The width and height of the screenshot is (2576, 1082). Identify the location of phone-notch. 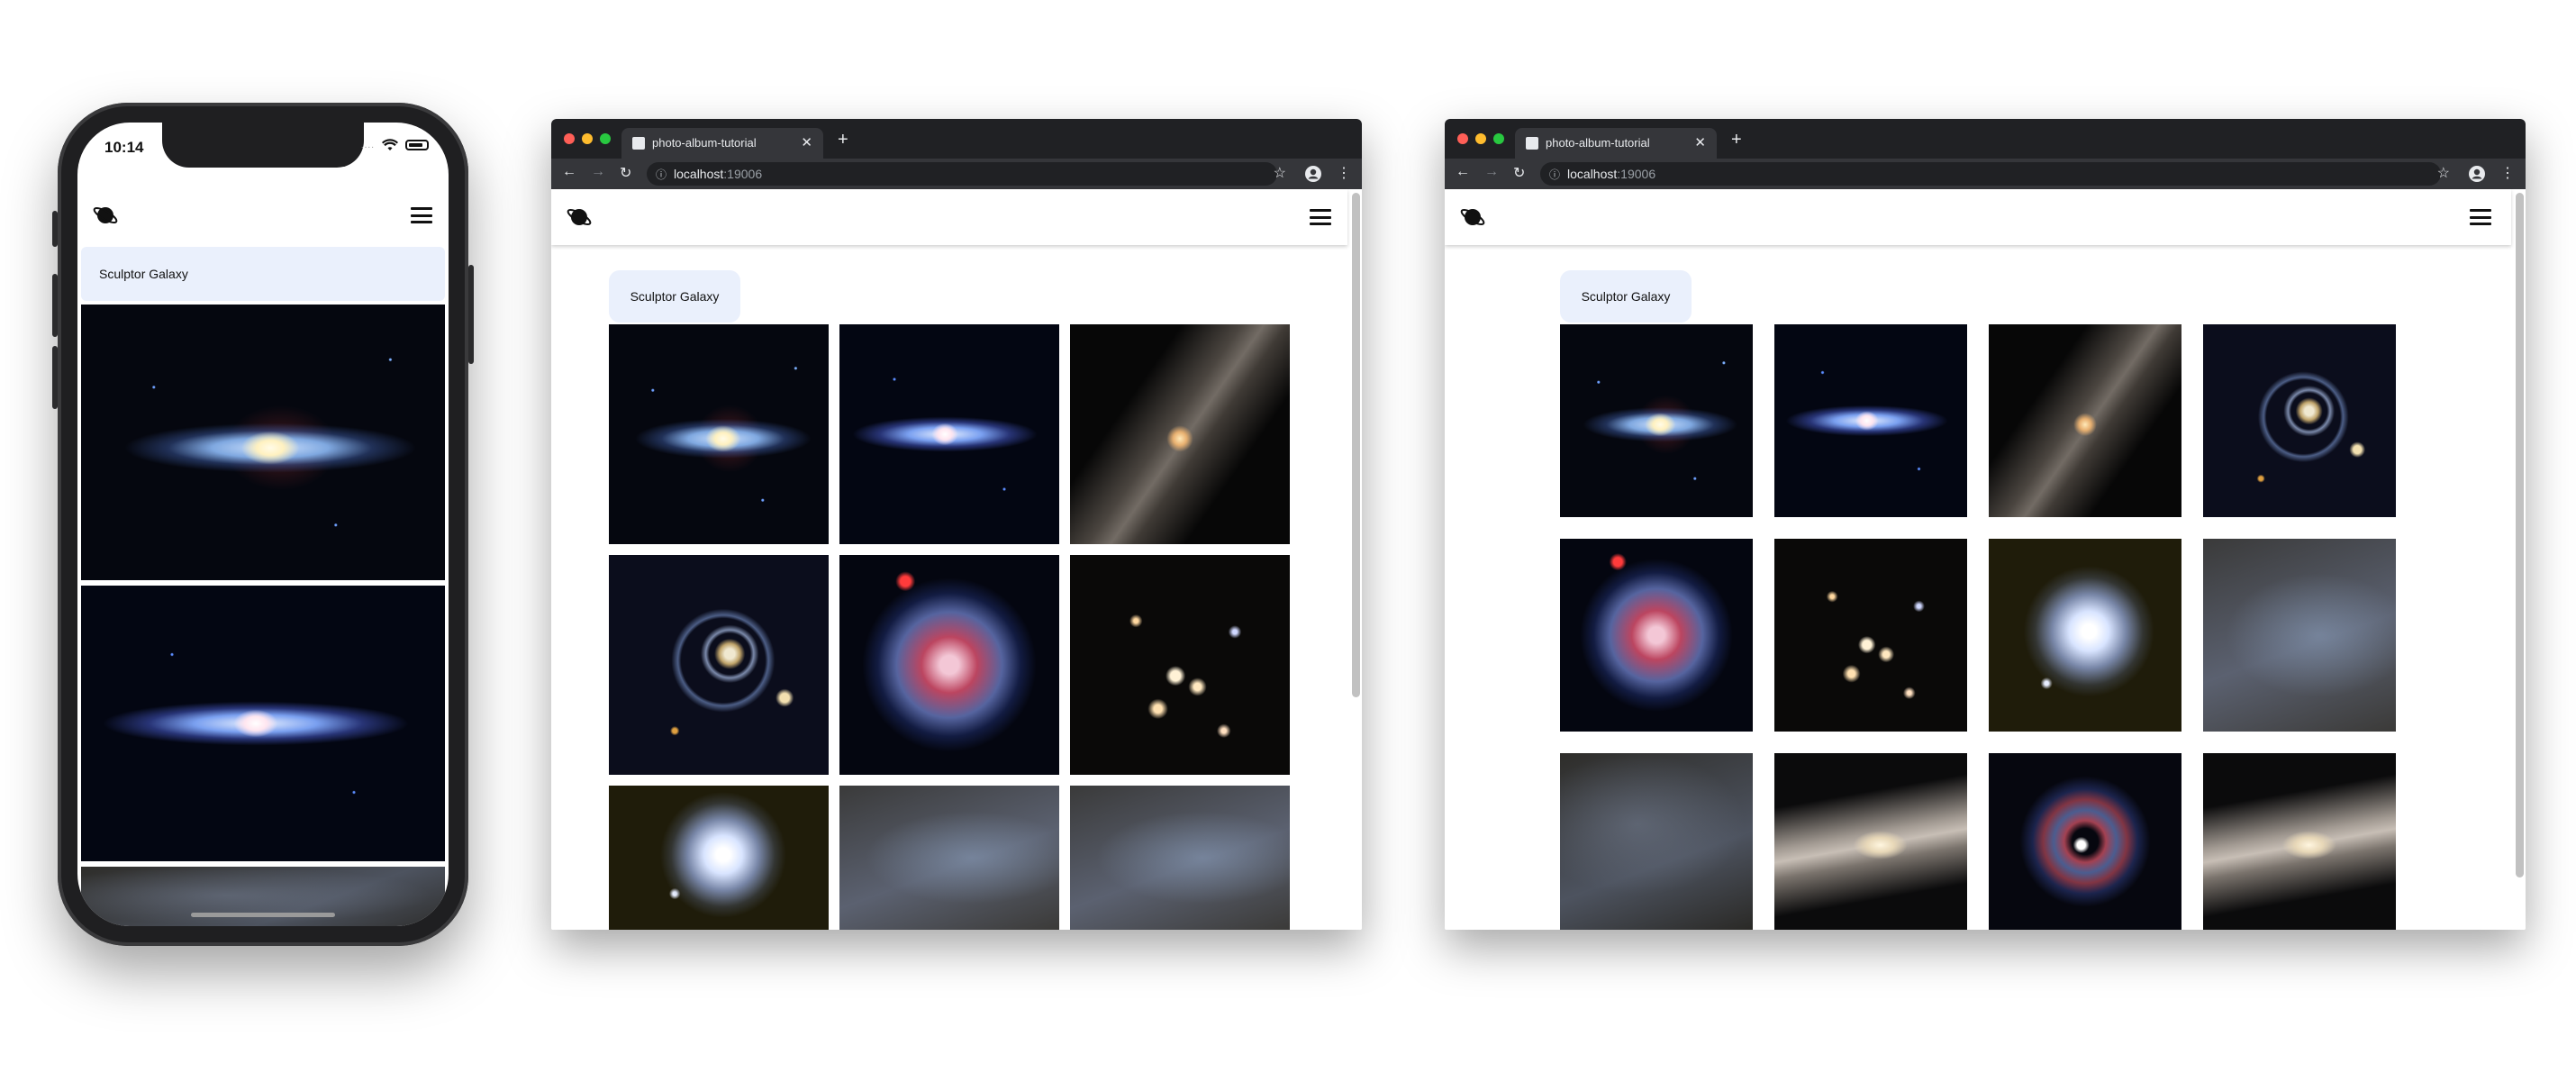
(263, 145).